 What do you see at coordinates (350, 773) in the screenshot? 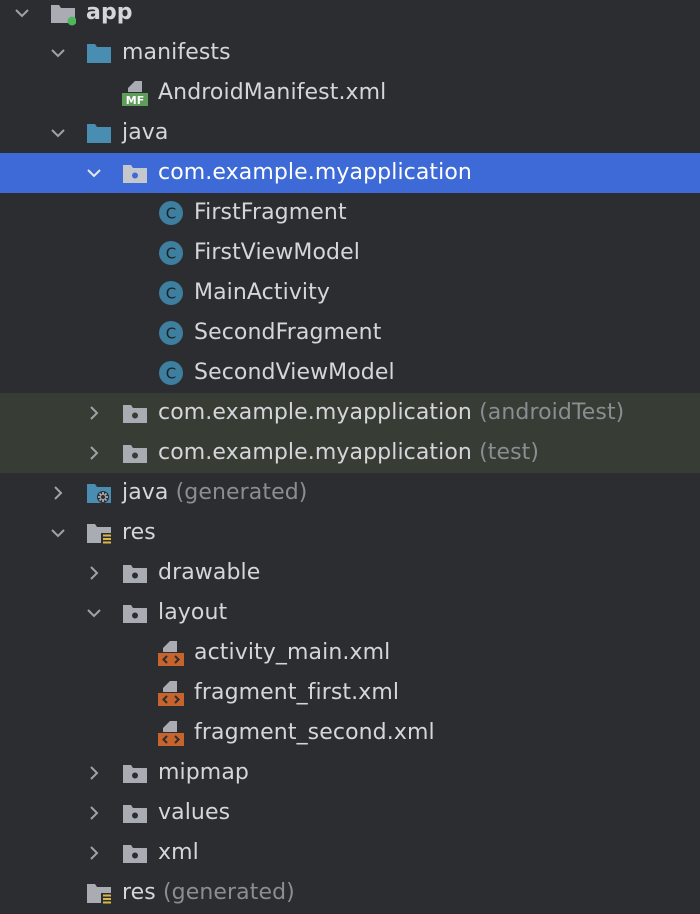
I see `tree-row-mipmap: mipmap` at bounding box center [350, 773].